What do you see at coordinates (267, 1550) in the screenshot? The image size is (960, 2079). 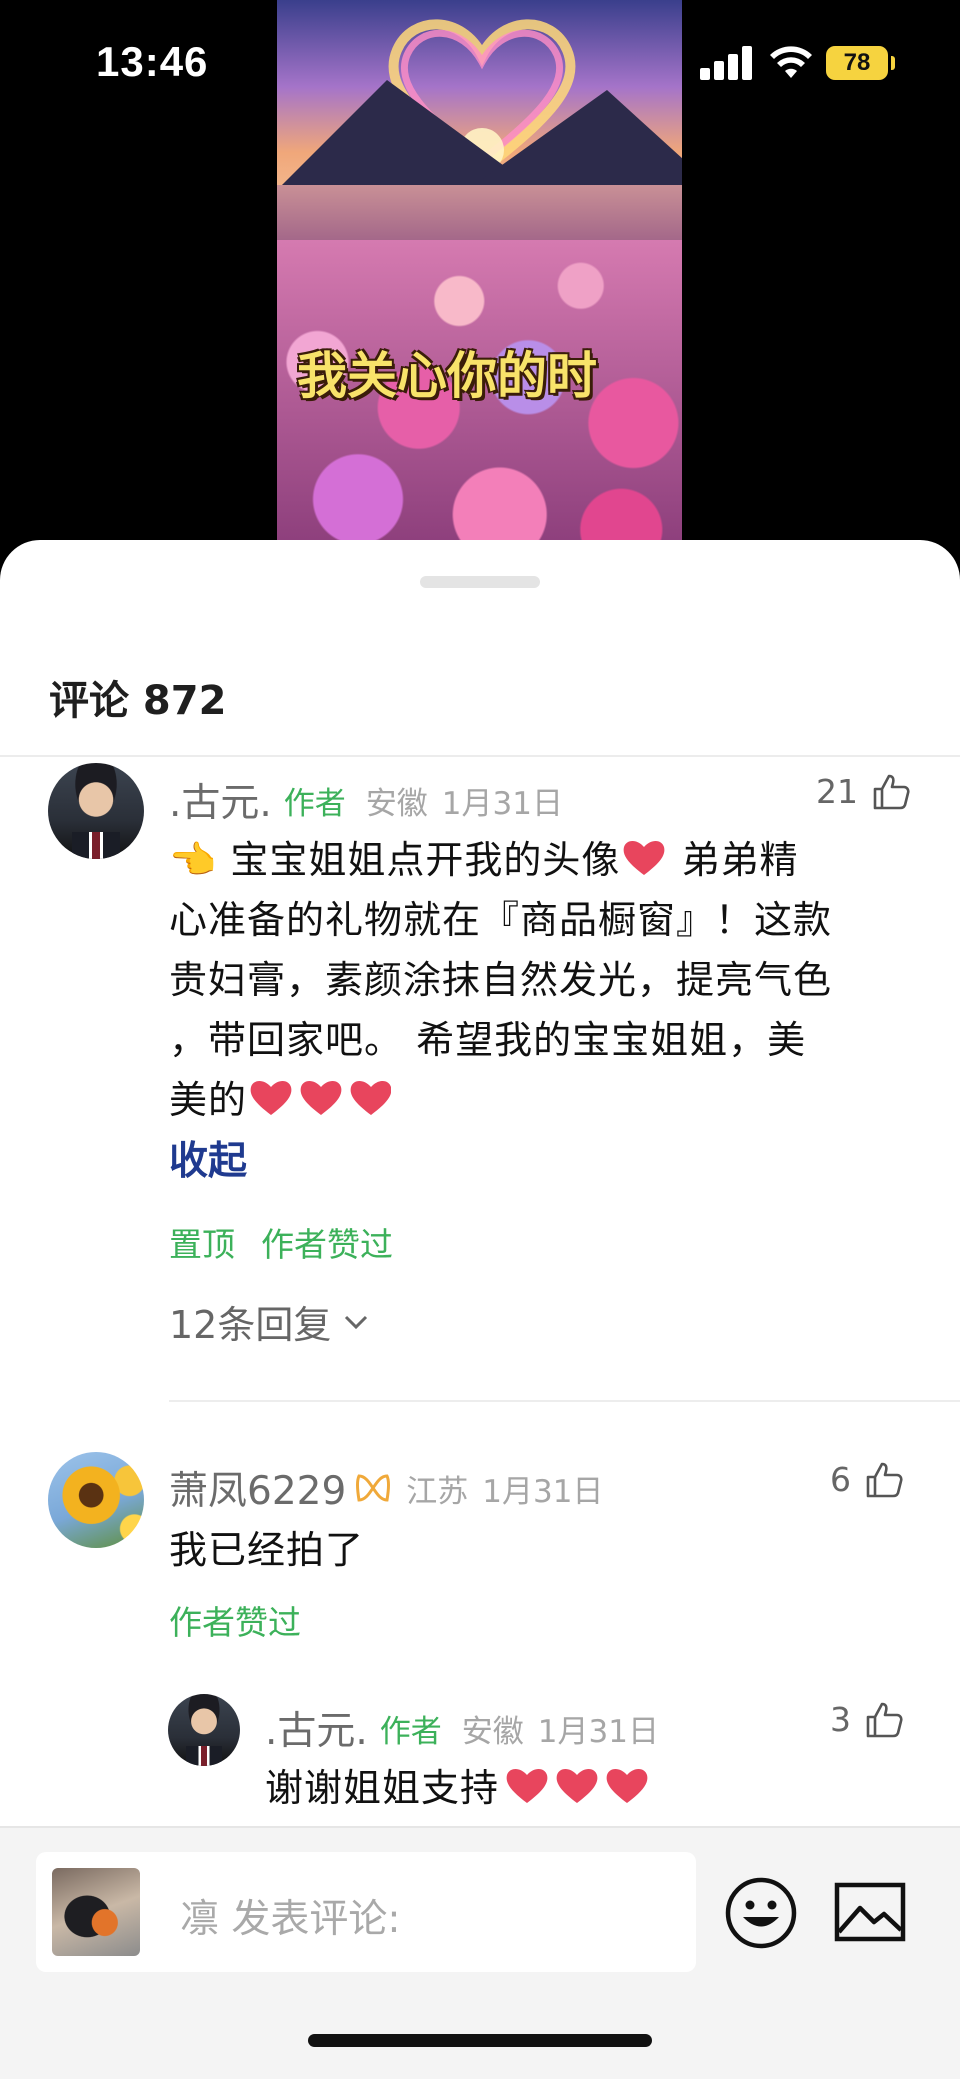 I see `comment-text: 我已经拍了` at bounding box center [267, 1550].